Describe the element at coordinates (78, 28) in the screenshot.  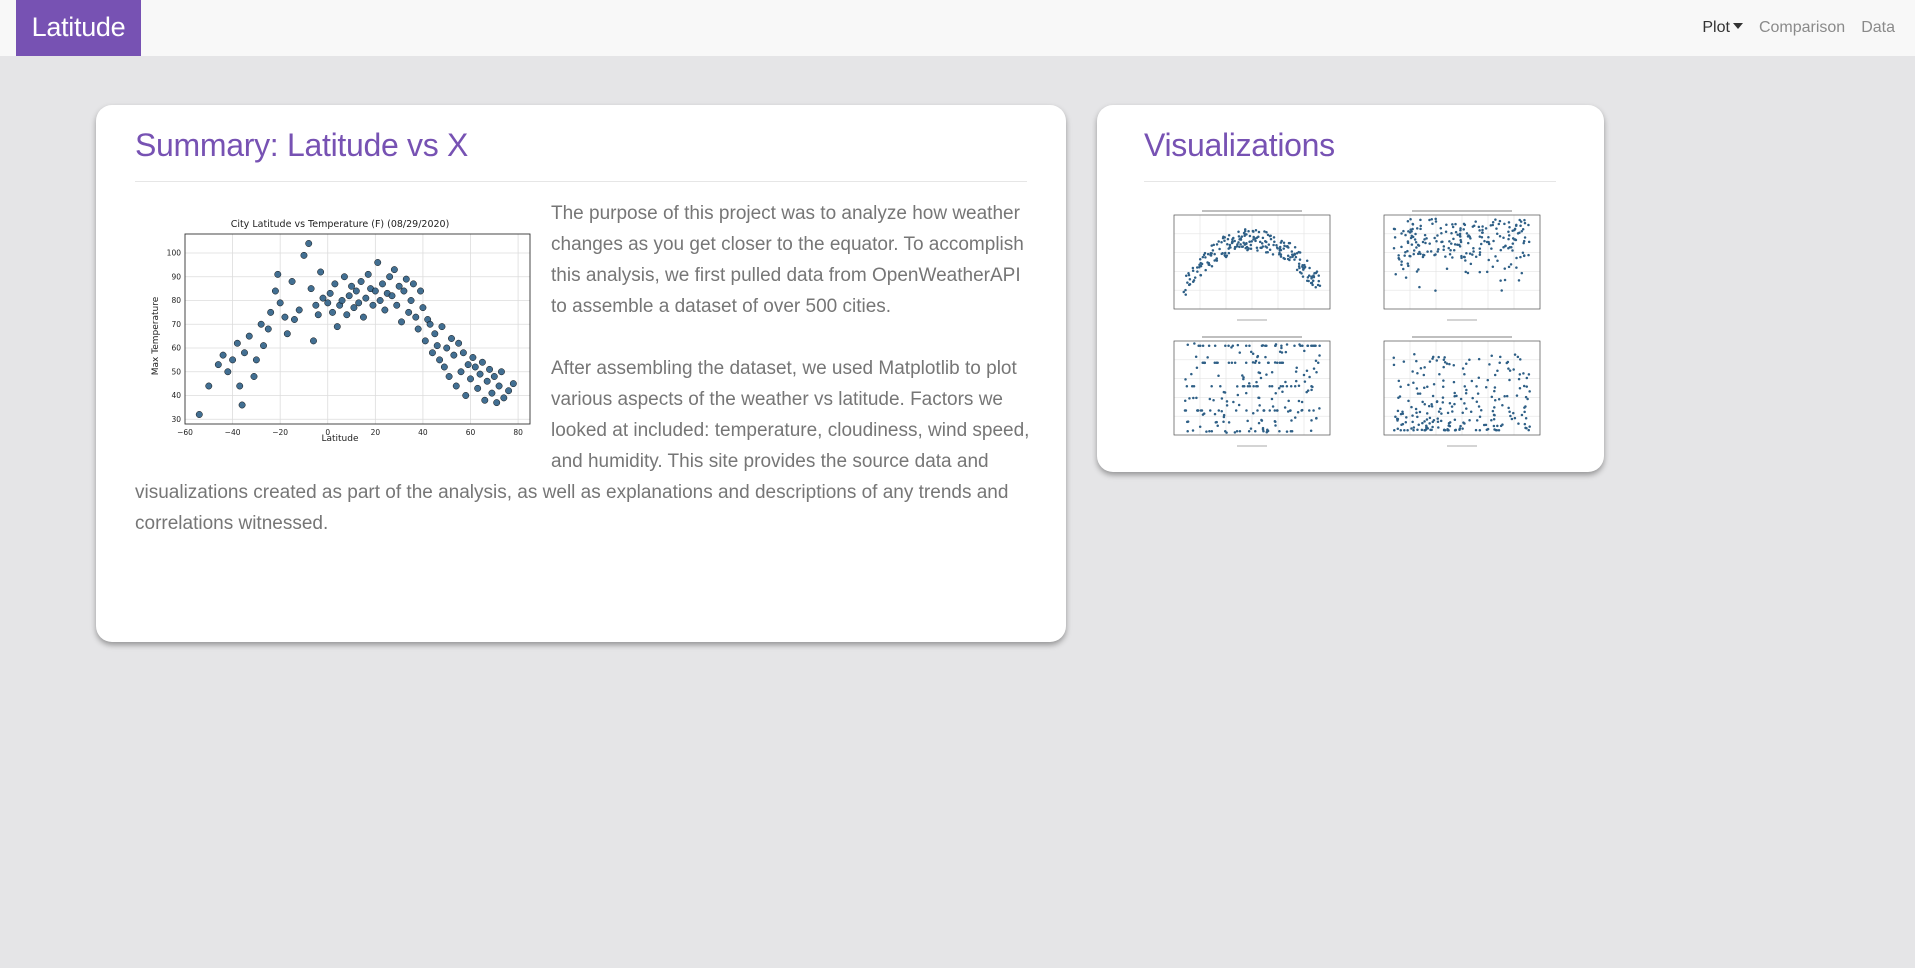
I see `brand-logo: Latitude` at that location.